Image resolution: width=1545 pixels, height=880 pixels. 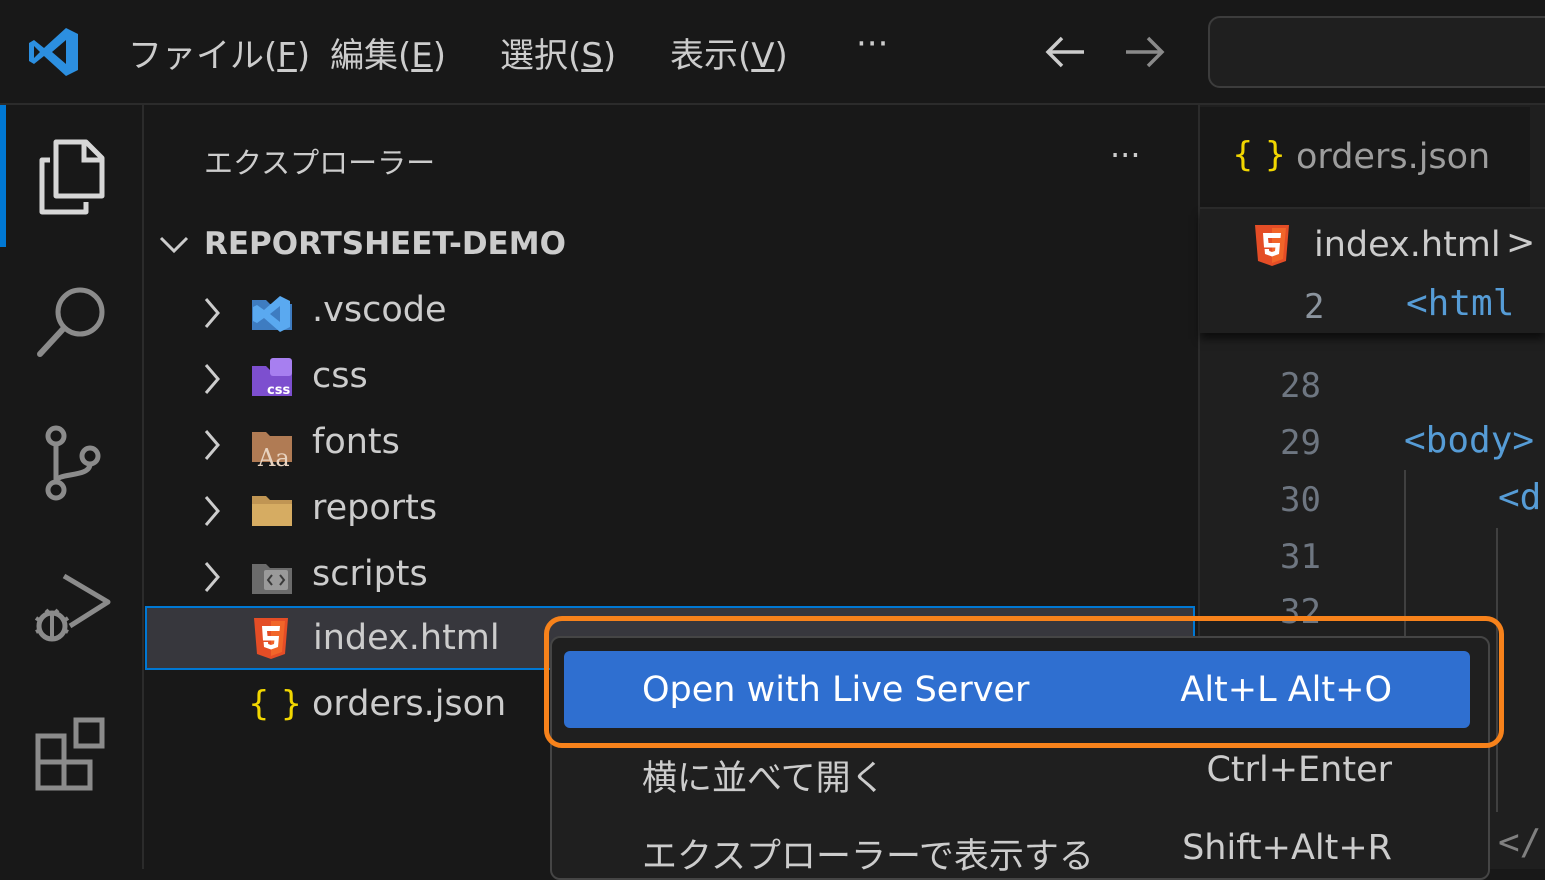 I want to click on css-folder-icon: css, so click(x=272, y=378).